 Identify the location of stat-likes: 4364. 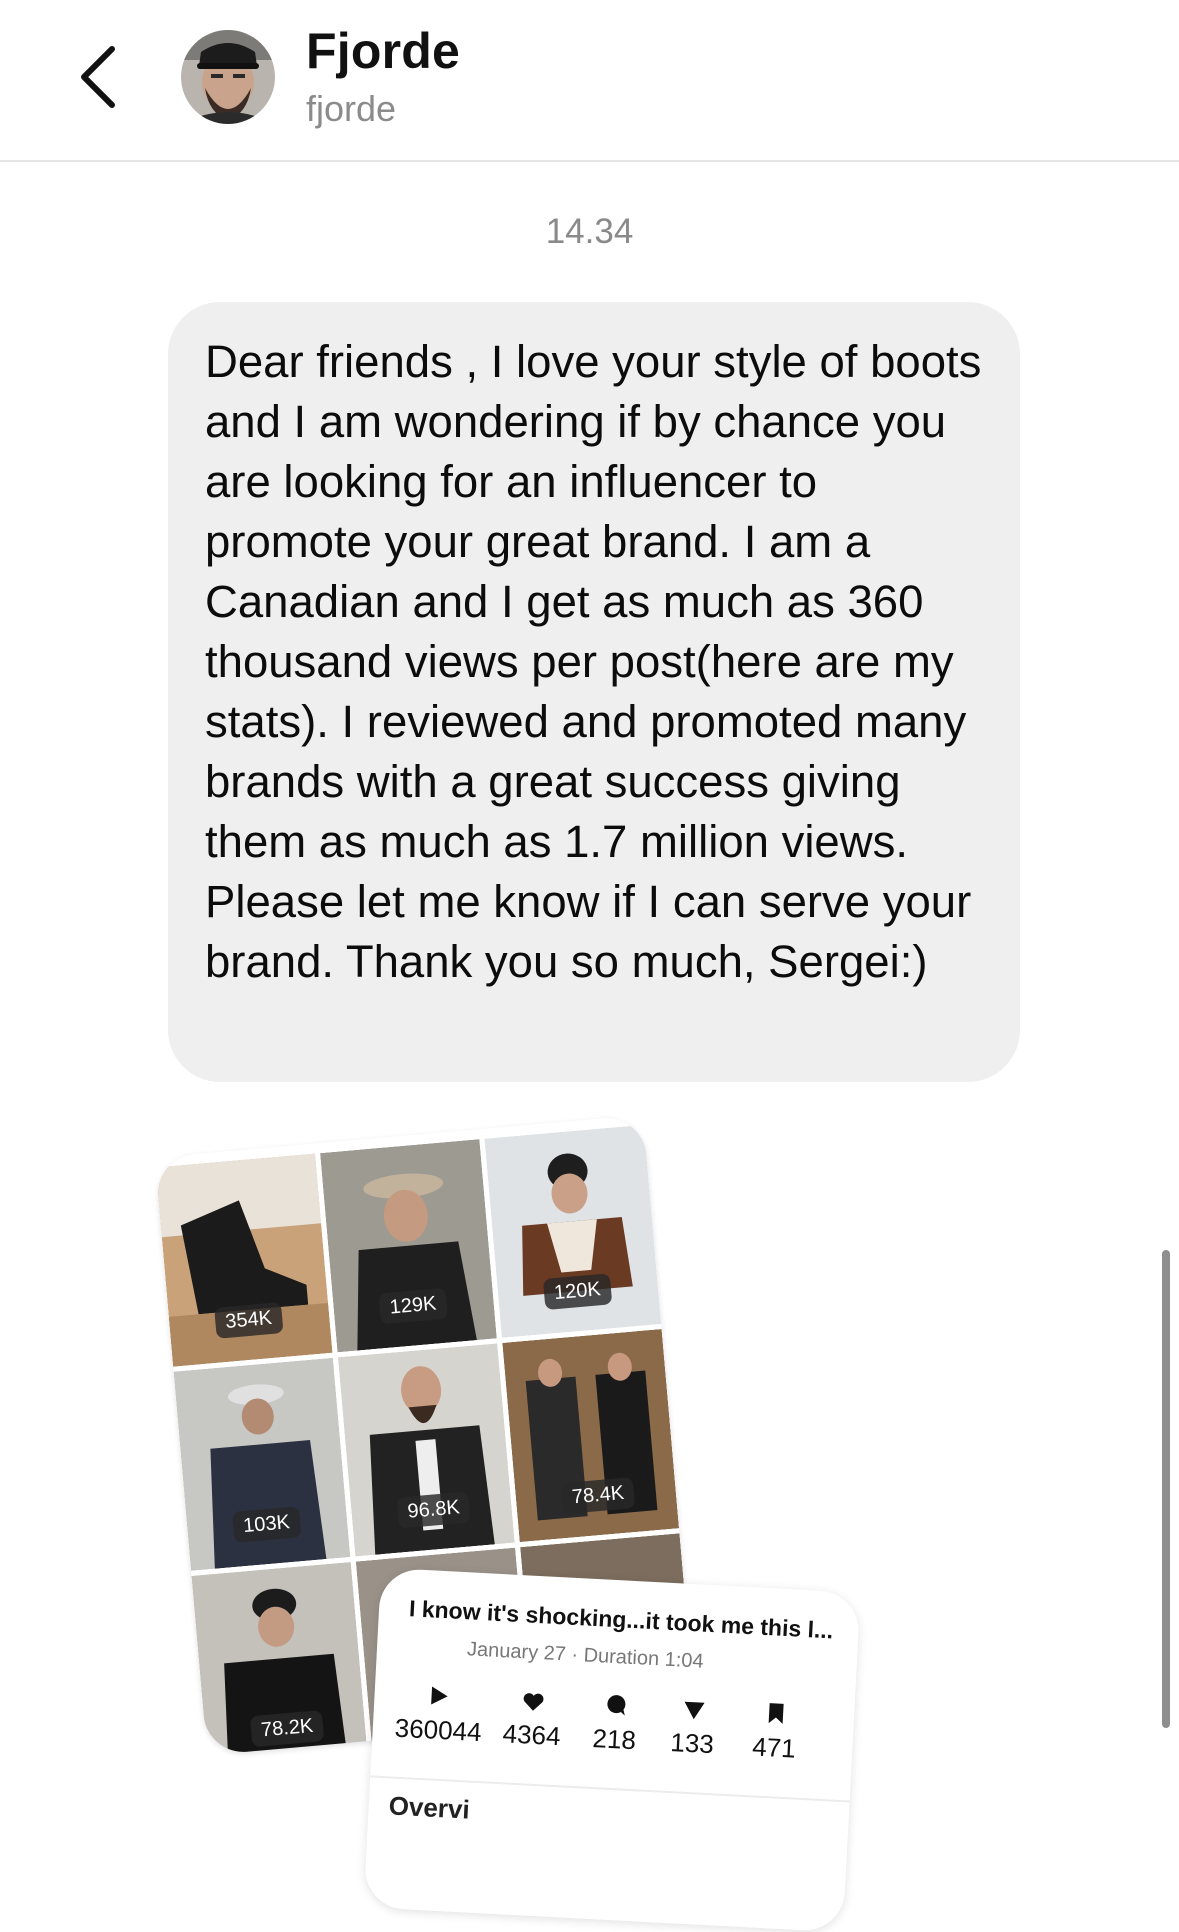
(532, 1718).